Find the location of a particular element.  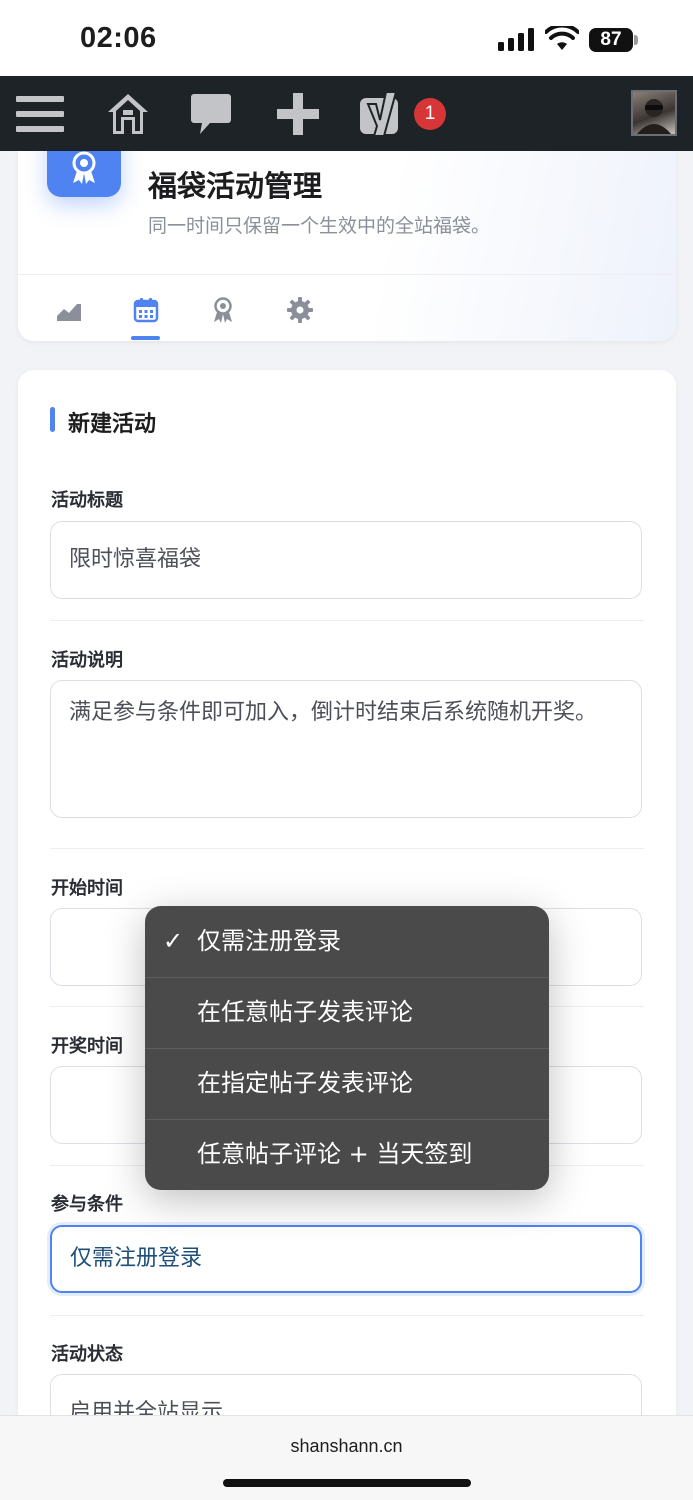

status-label: 活动状态 is located at coordinates (87, 1354).